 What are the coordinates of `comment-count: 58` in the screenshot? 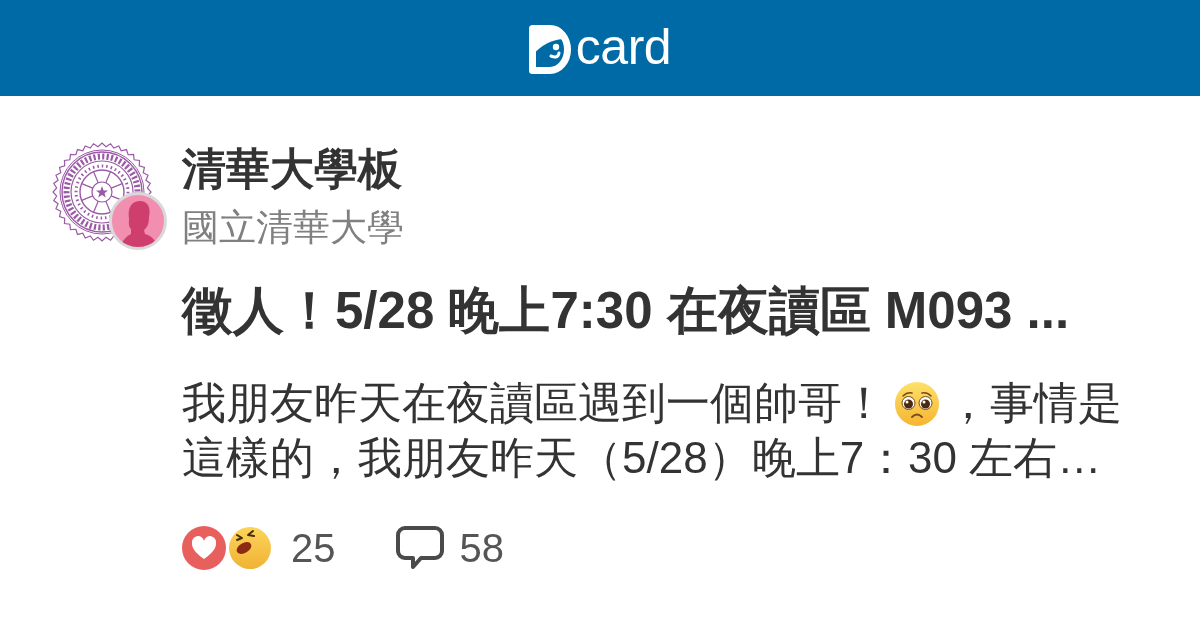 It's located at (481, 548).